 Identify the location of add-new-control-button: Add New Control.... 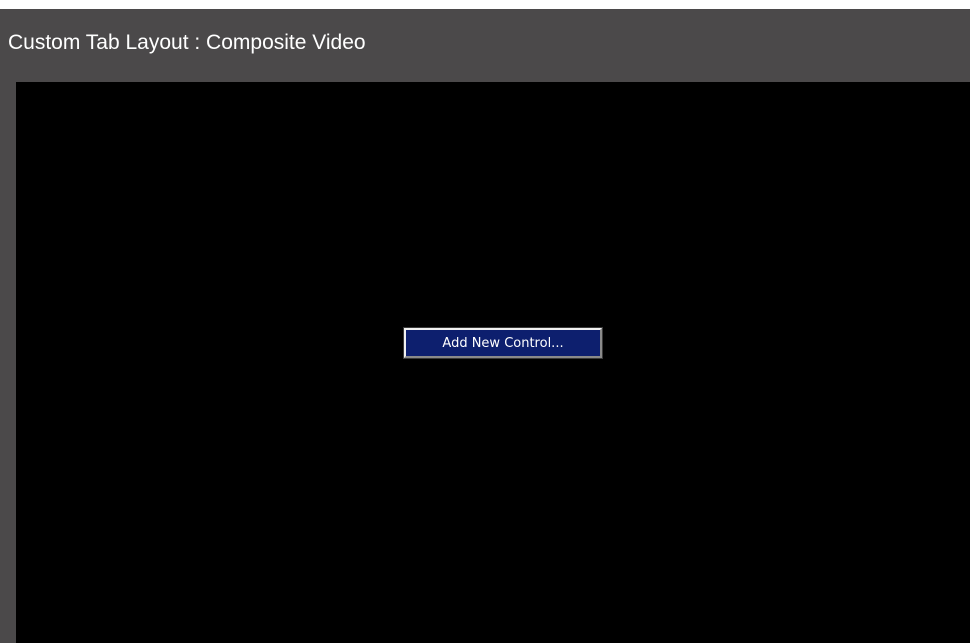
(503, 343).